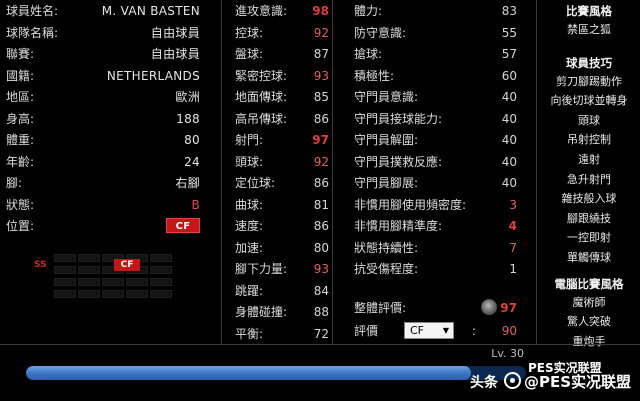 The width and height of the screenshot is (640, 401). Describe the element at coordinates (282, 249) in the screenshot. I see `attack_stats-row: 加速: 80` at that location.